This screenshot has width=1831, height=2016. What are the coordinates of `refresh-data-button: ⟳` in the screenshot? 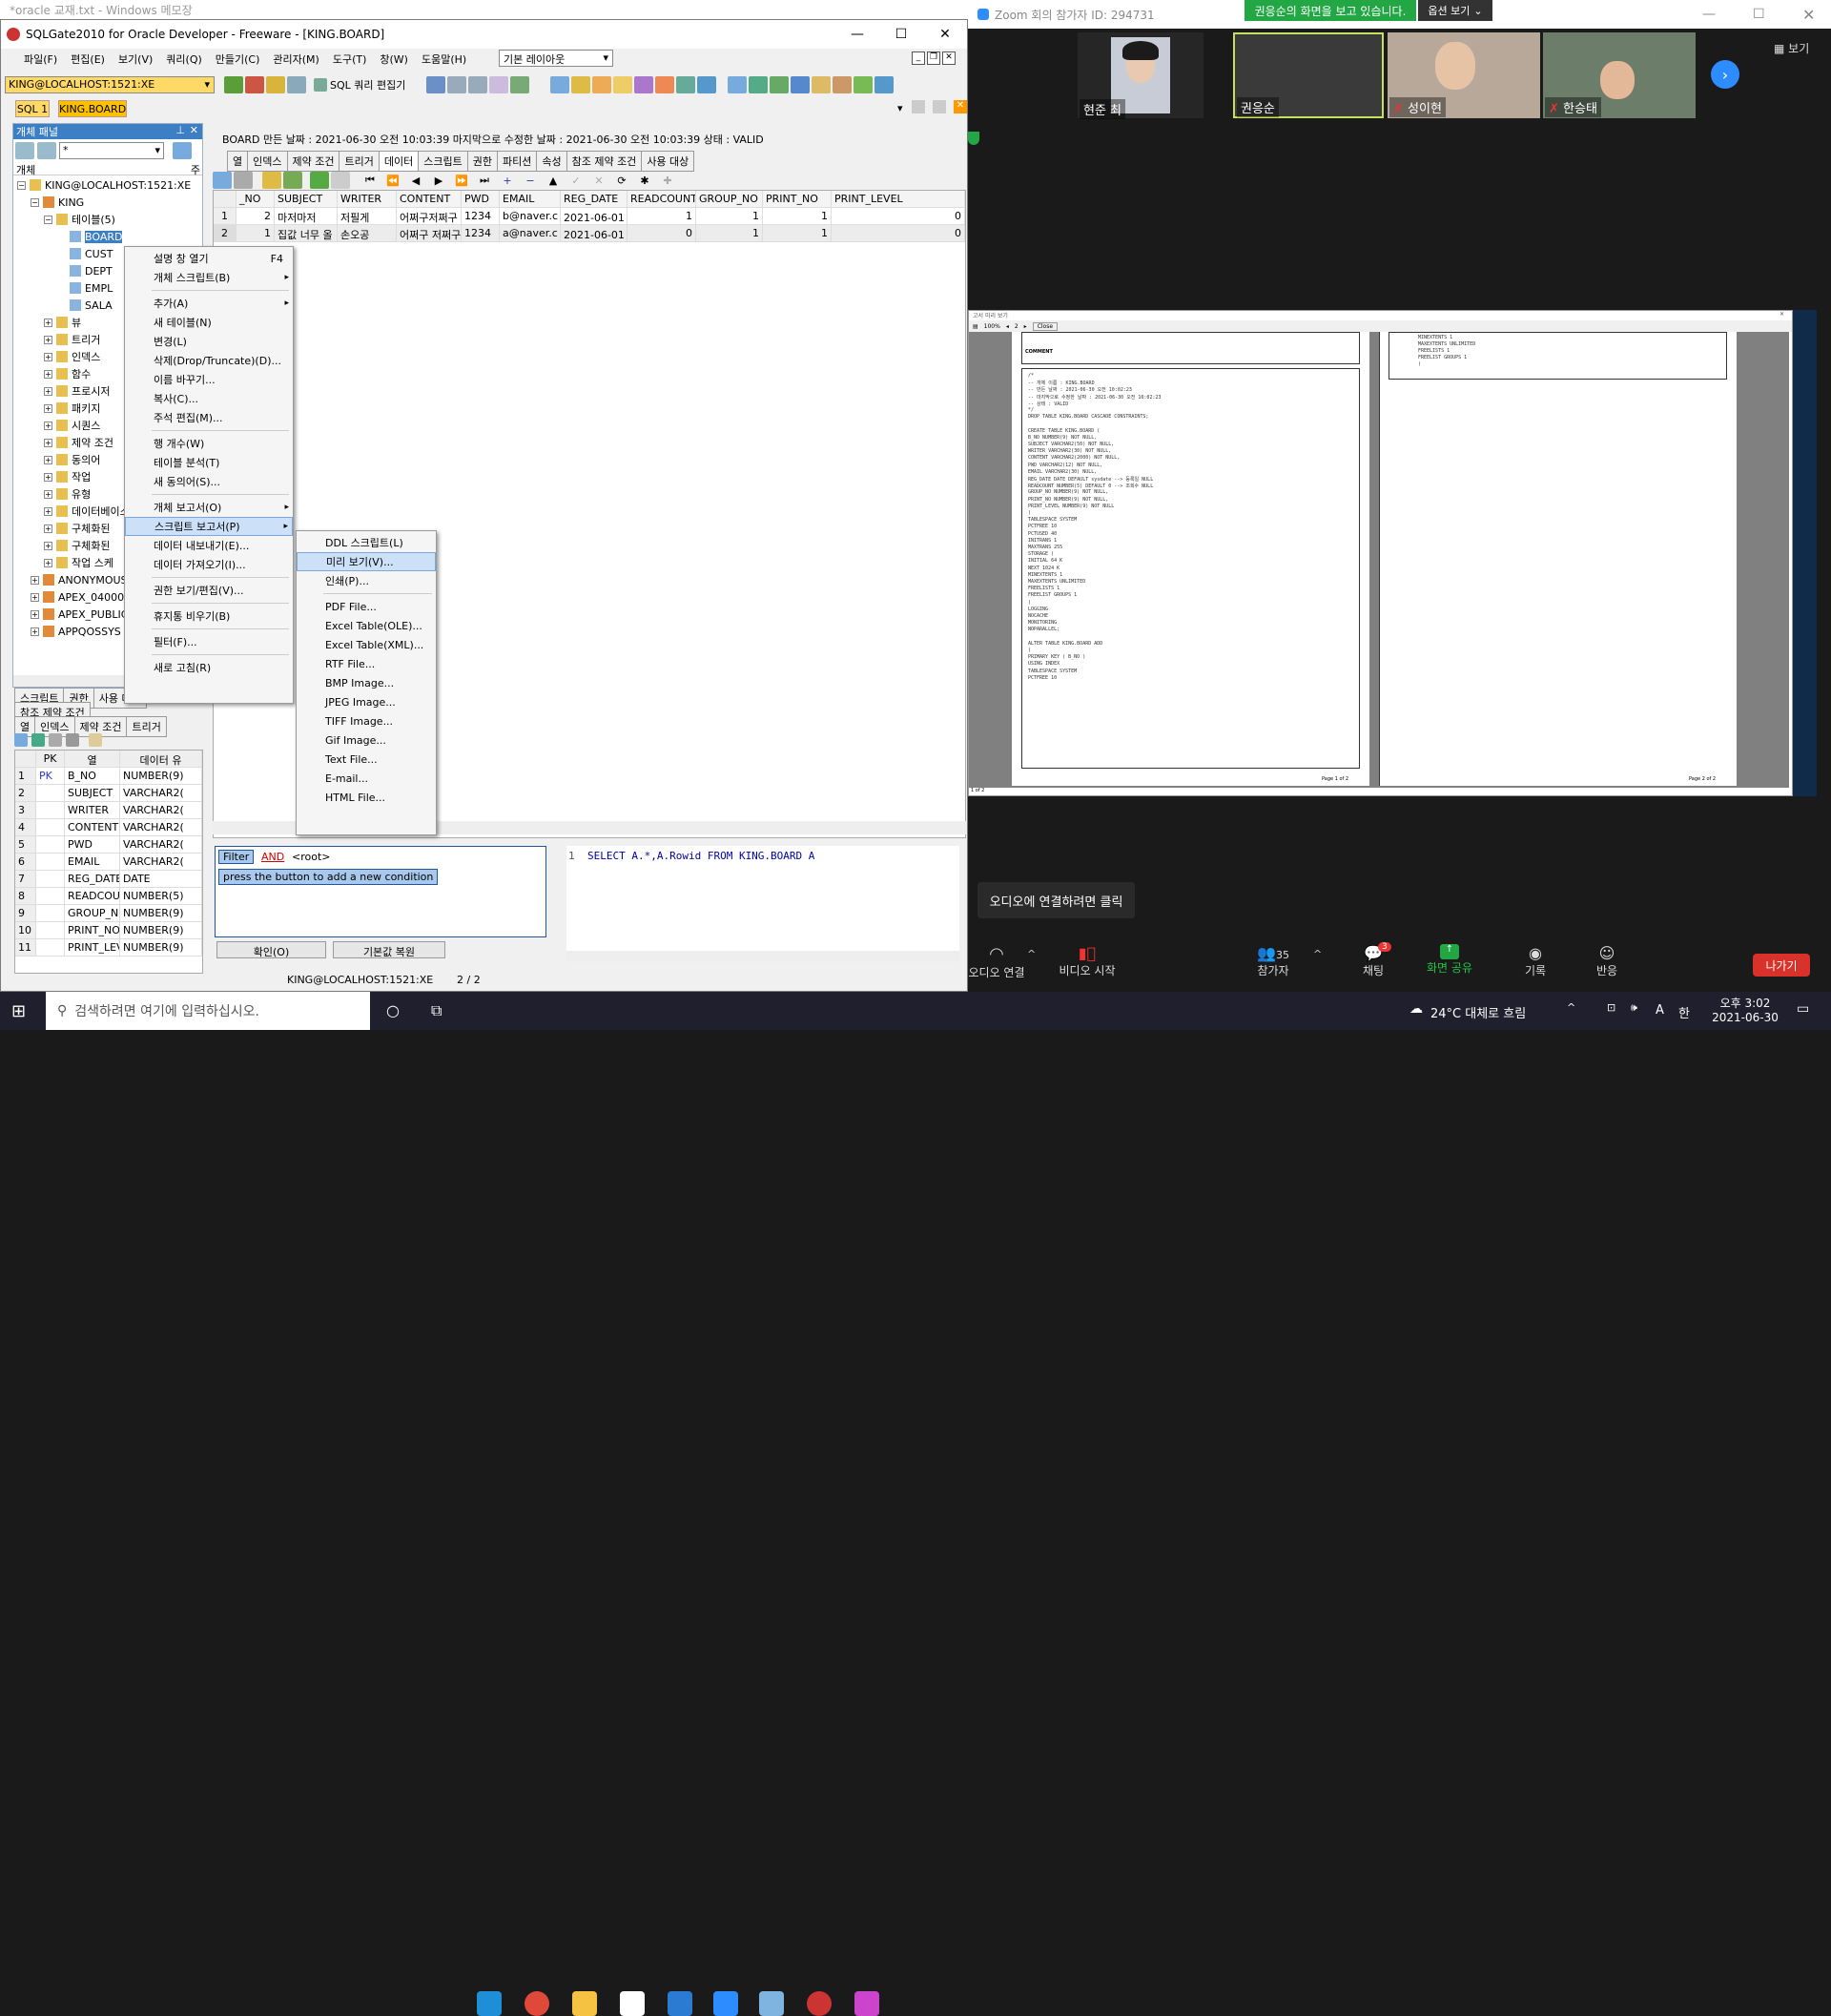 It's located at (621, 181).